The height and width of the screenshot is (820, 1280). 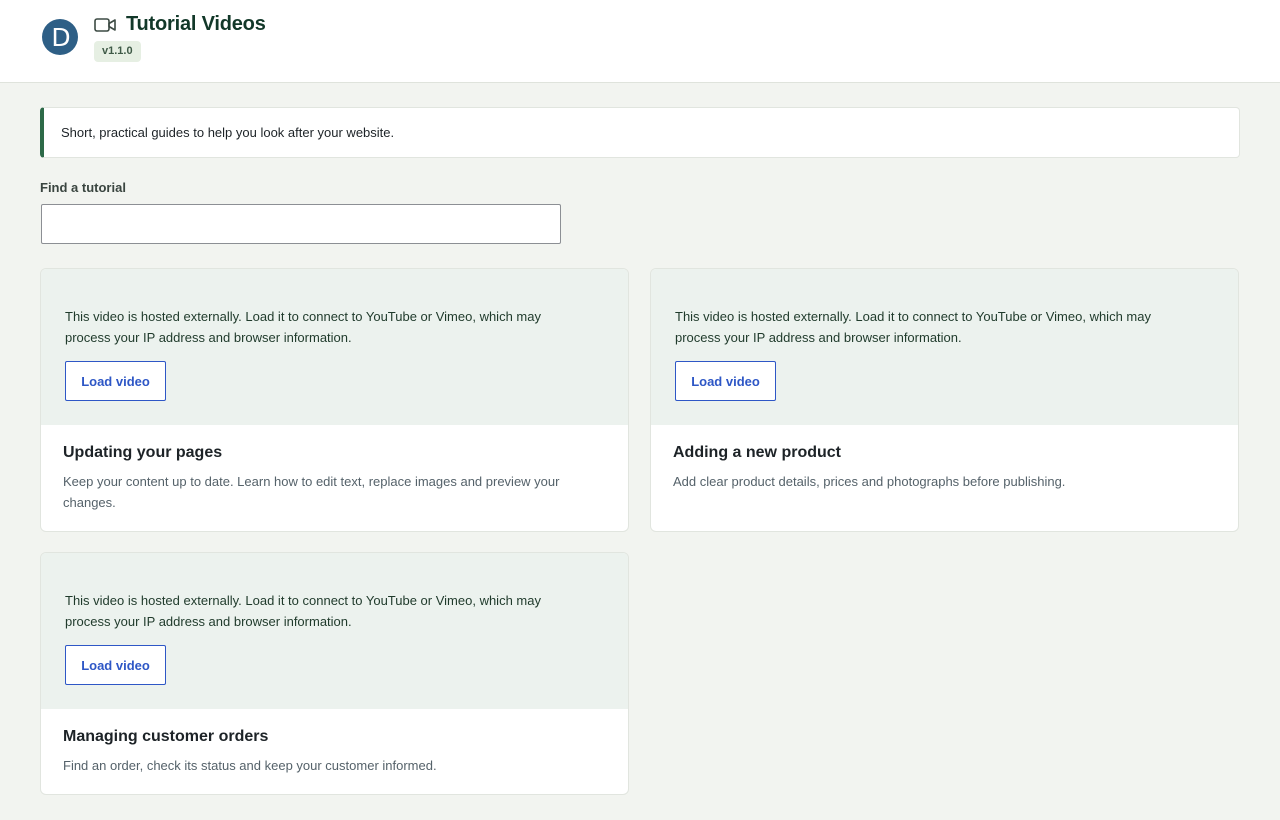 What do you see at coordinates (196, 24) in the screenshot?
I see `page-title: Tutorial Videos` at bounding box center [196, 24].